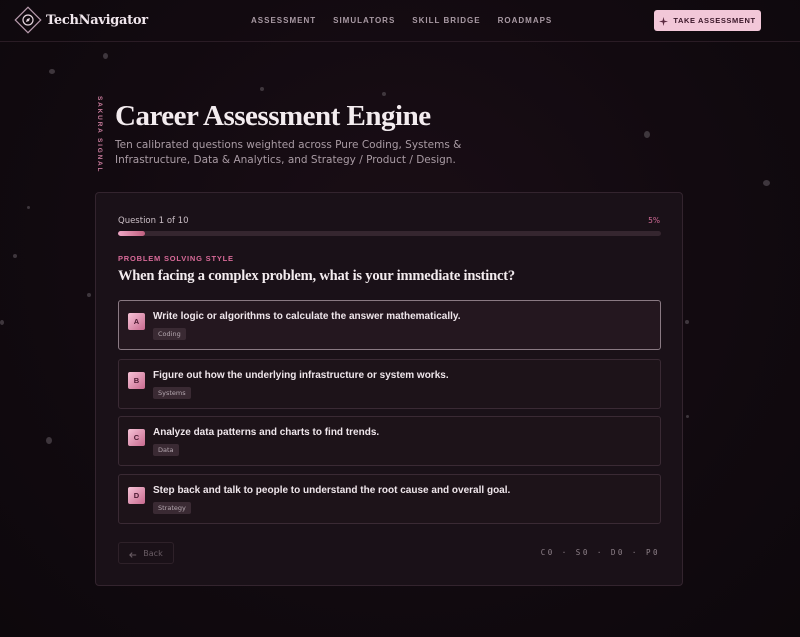 The image size is (800, 637). Describe the element at coordinates (172, 393) in the screenshot. I see `option-category-tag: Systems` at that location.